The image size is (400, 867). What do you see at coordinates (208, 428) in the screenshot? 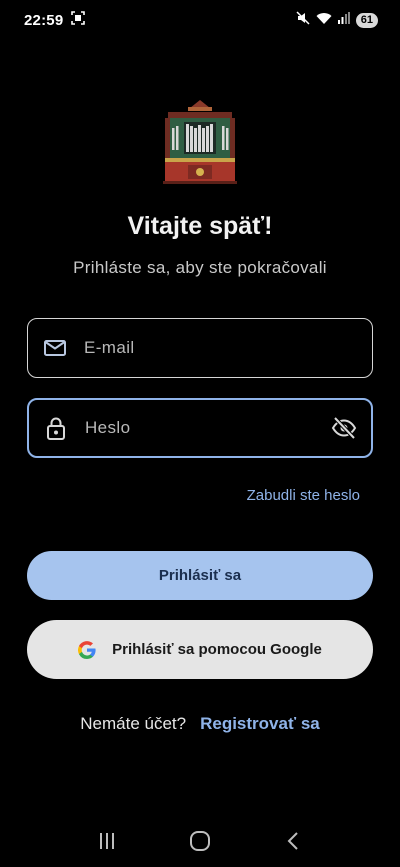
I see `password-input` at bounding box center [208, 428].